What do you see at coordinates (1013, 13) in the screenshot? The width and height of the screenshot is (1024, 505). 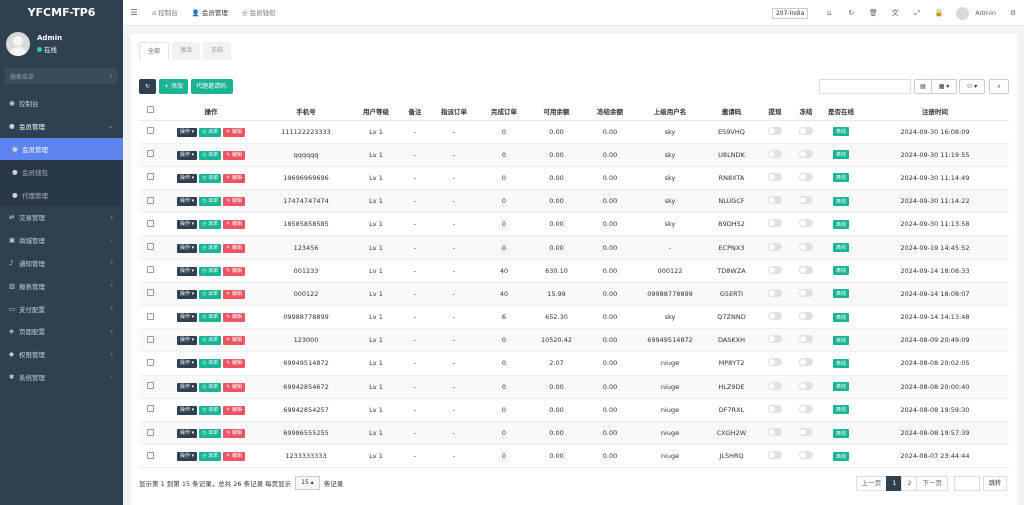 I see `gear-icon: ⚙` at bounding box center [1013, 13].